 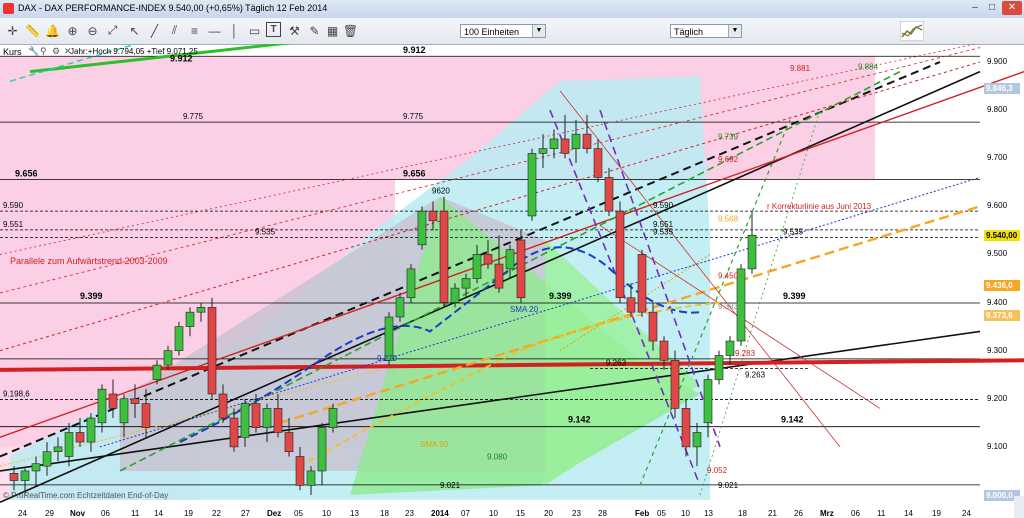 I want to click on year-high-low: Jahr:+Hoch 9.794,05 +Tief 9.071,25, so click(x=134, y=51).